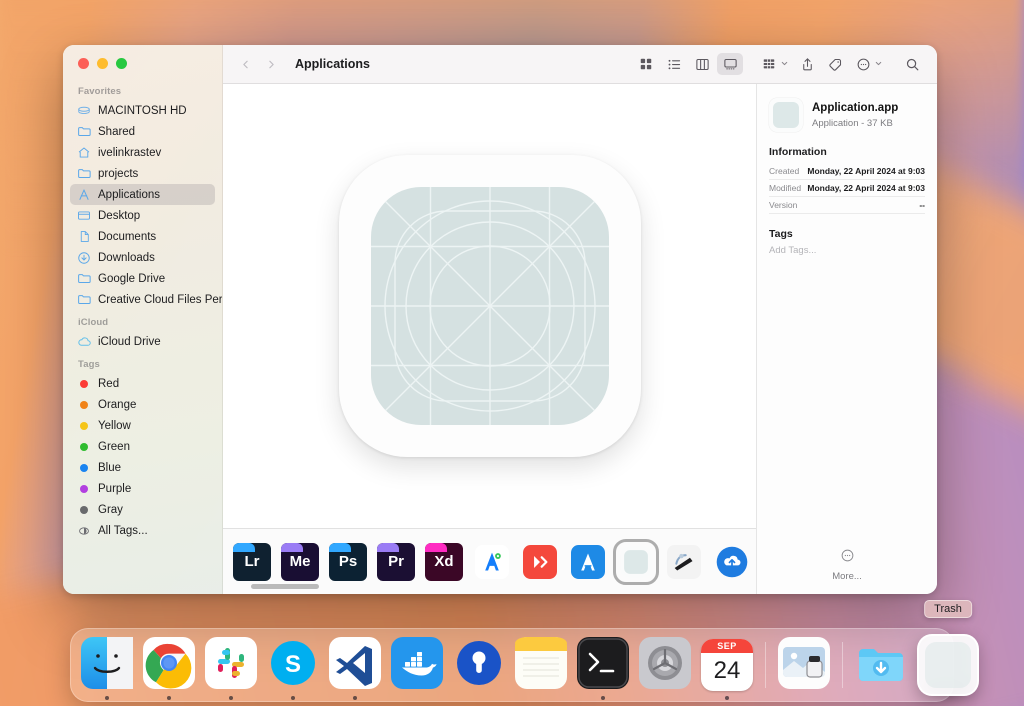 The width and height of the screenshot is (1024, 706). Describe the element at coordinates (807, 64) in the screenshot. I see `share-button` at that location.